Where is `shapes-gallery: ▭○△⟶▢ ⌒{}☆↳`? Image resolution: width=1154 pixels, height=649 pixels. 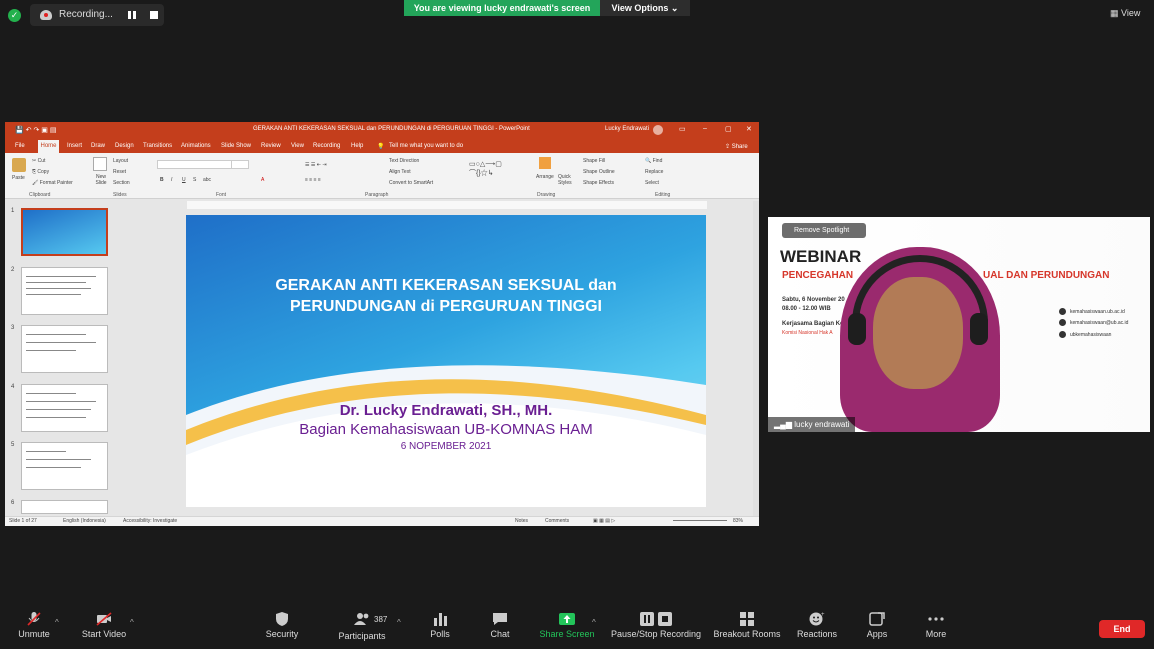 shapes-gallery: ▭○△⟶▢ ⌒{}☆↳ is located at coordinates (485, 169).